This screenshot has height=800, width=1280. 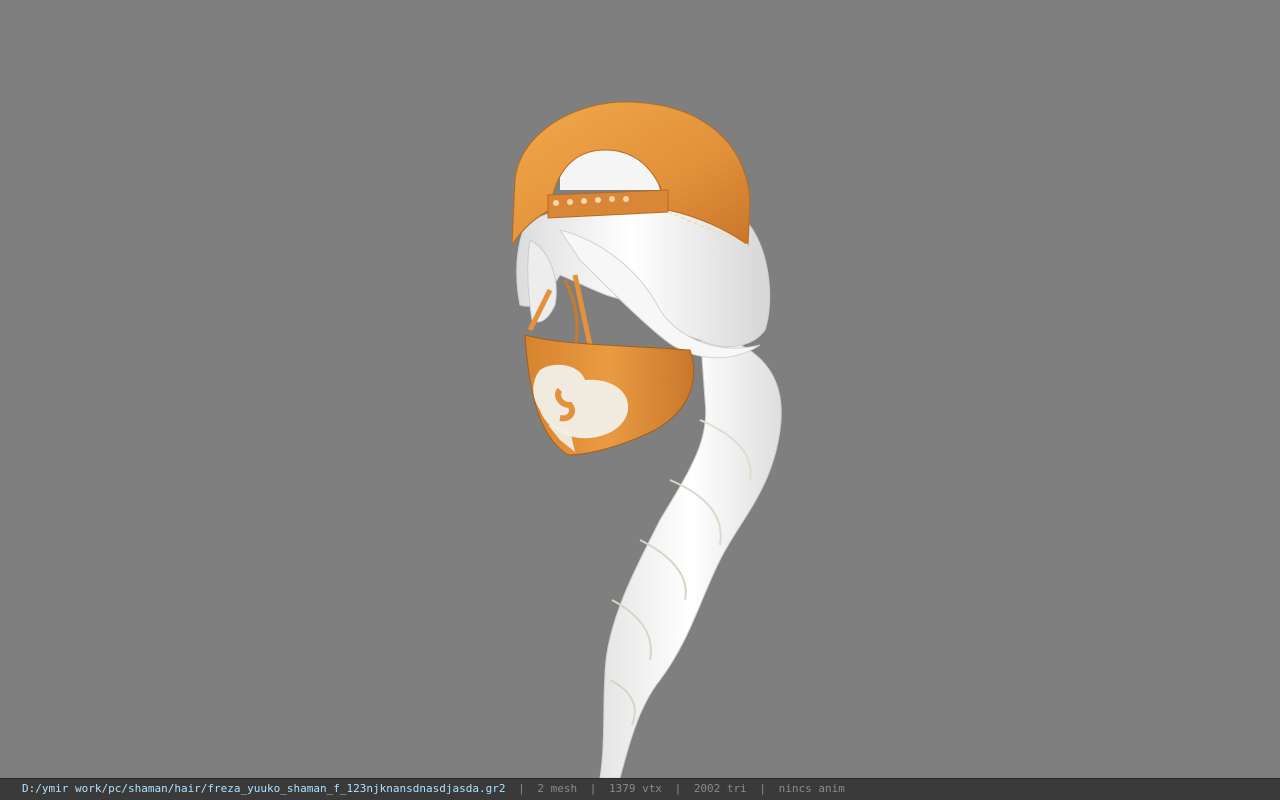 I want to click on vertex-count: 1379 vtx, so click(x=635, y=788).